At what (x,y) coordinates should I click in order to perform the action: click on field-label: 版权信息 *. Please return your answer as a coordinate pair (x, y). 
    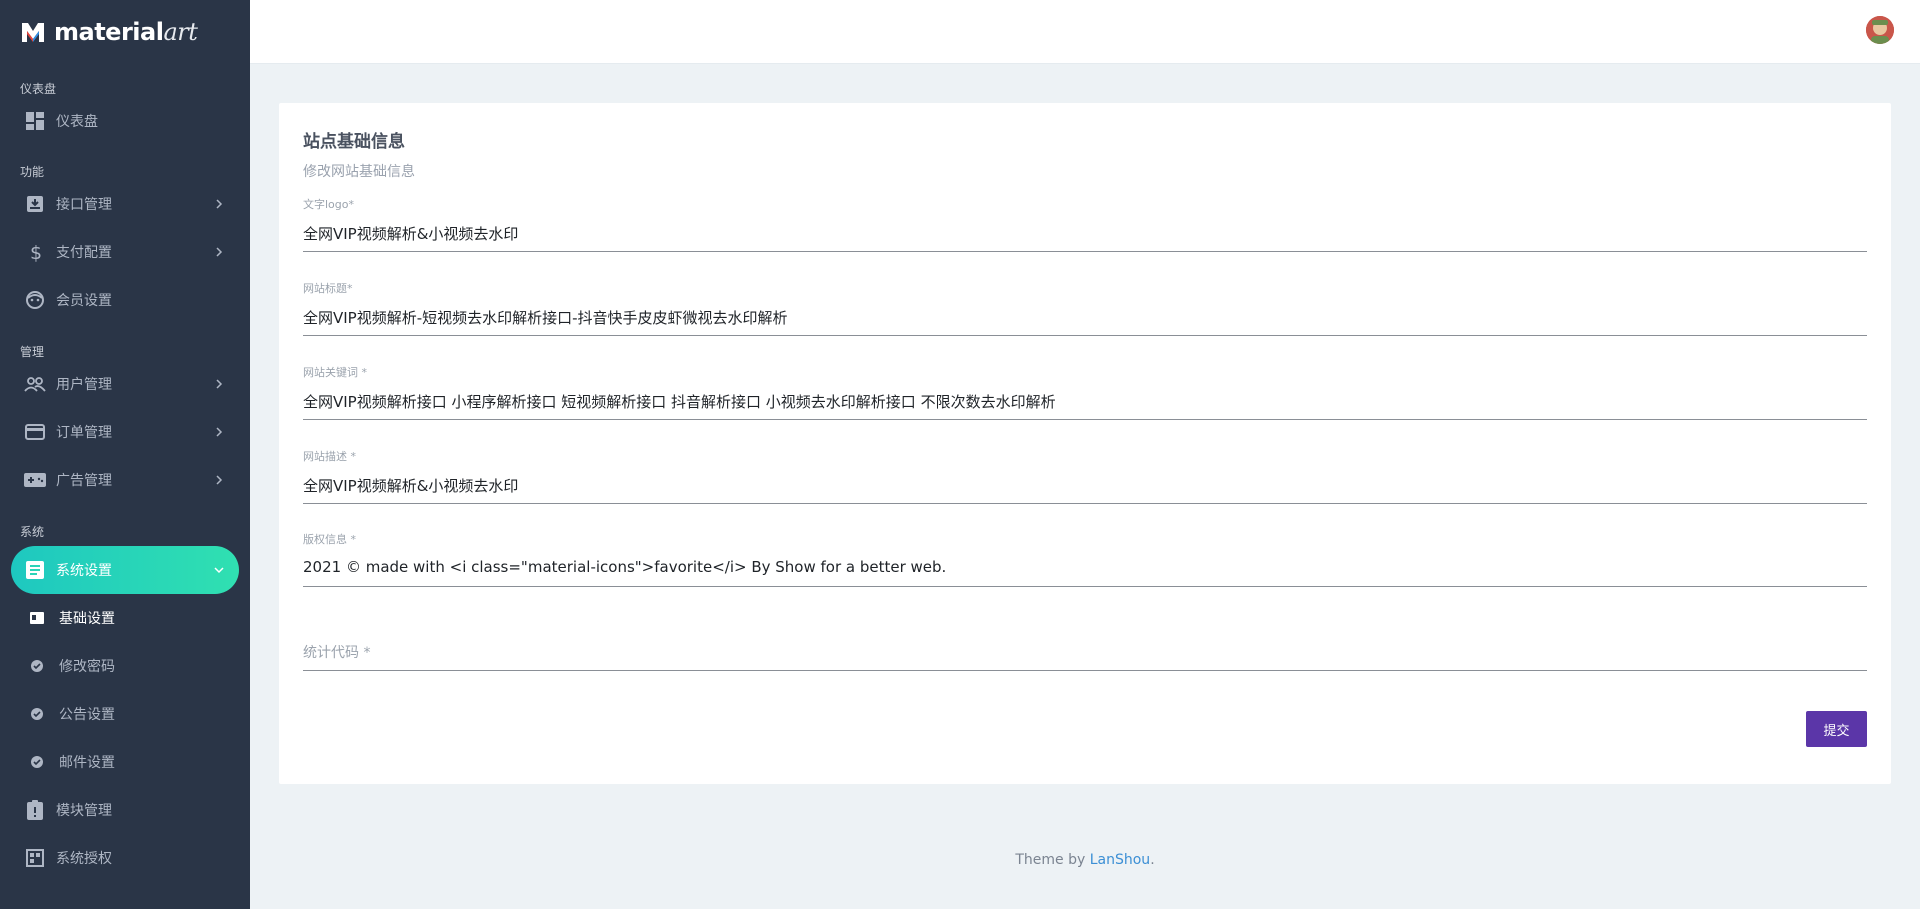
    Looking at the image, I should click on (329, 539).